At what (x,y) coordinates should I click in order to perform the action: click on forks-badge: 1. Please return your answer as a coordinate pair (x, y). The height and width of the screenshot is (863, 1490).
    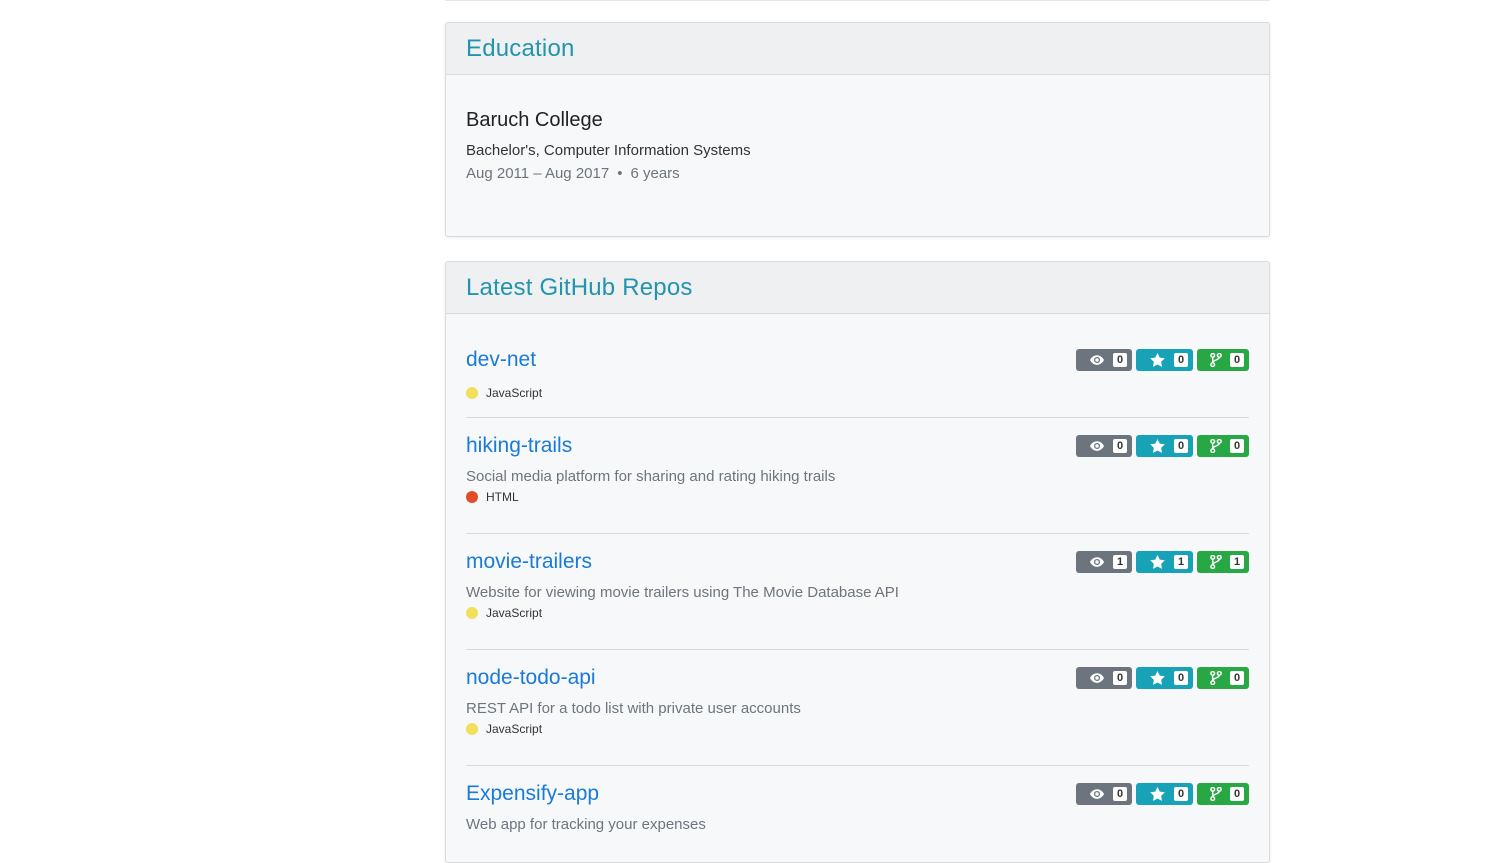
    Looking at the image, I should click on (1223, 562).